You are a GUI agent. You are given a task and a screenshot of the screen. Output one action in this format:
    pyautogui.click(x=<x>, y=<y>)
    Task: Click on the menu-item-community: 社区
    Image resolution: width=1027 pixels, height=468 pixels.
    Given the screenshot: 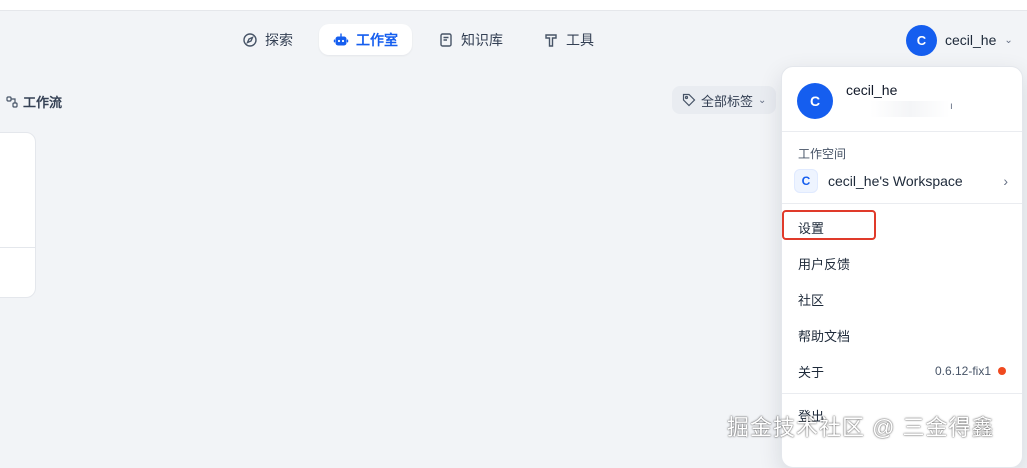 What is the action you would take?
    pyautogui.click(x=902, y=299)
    